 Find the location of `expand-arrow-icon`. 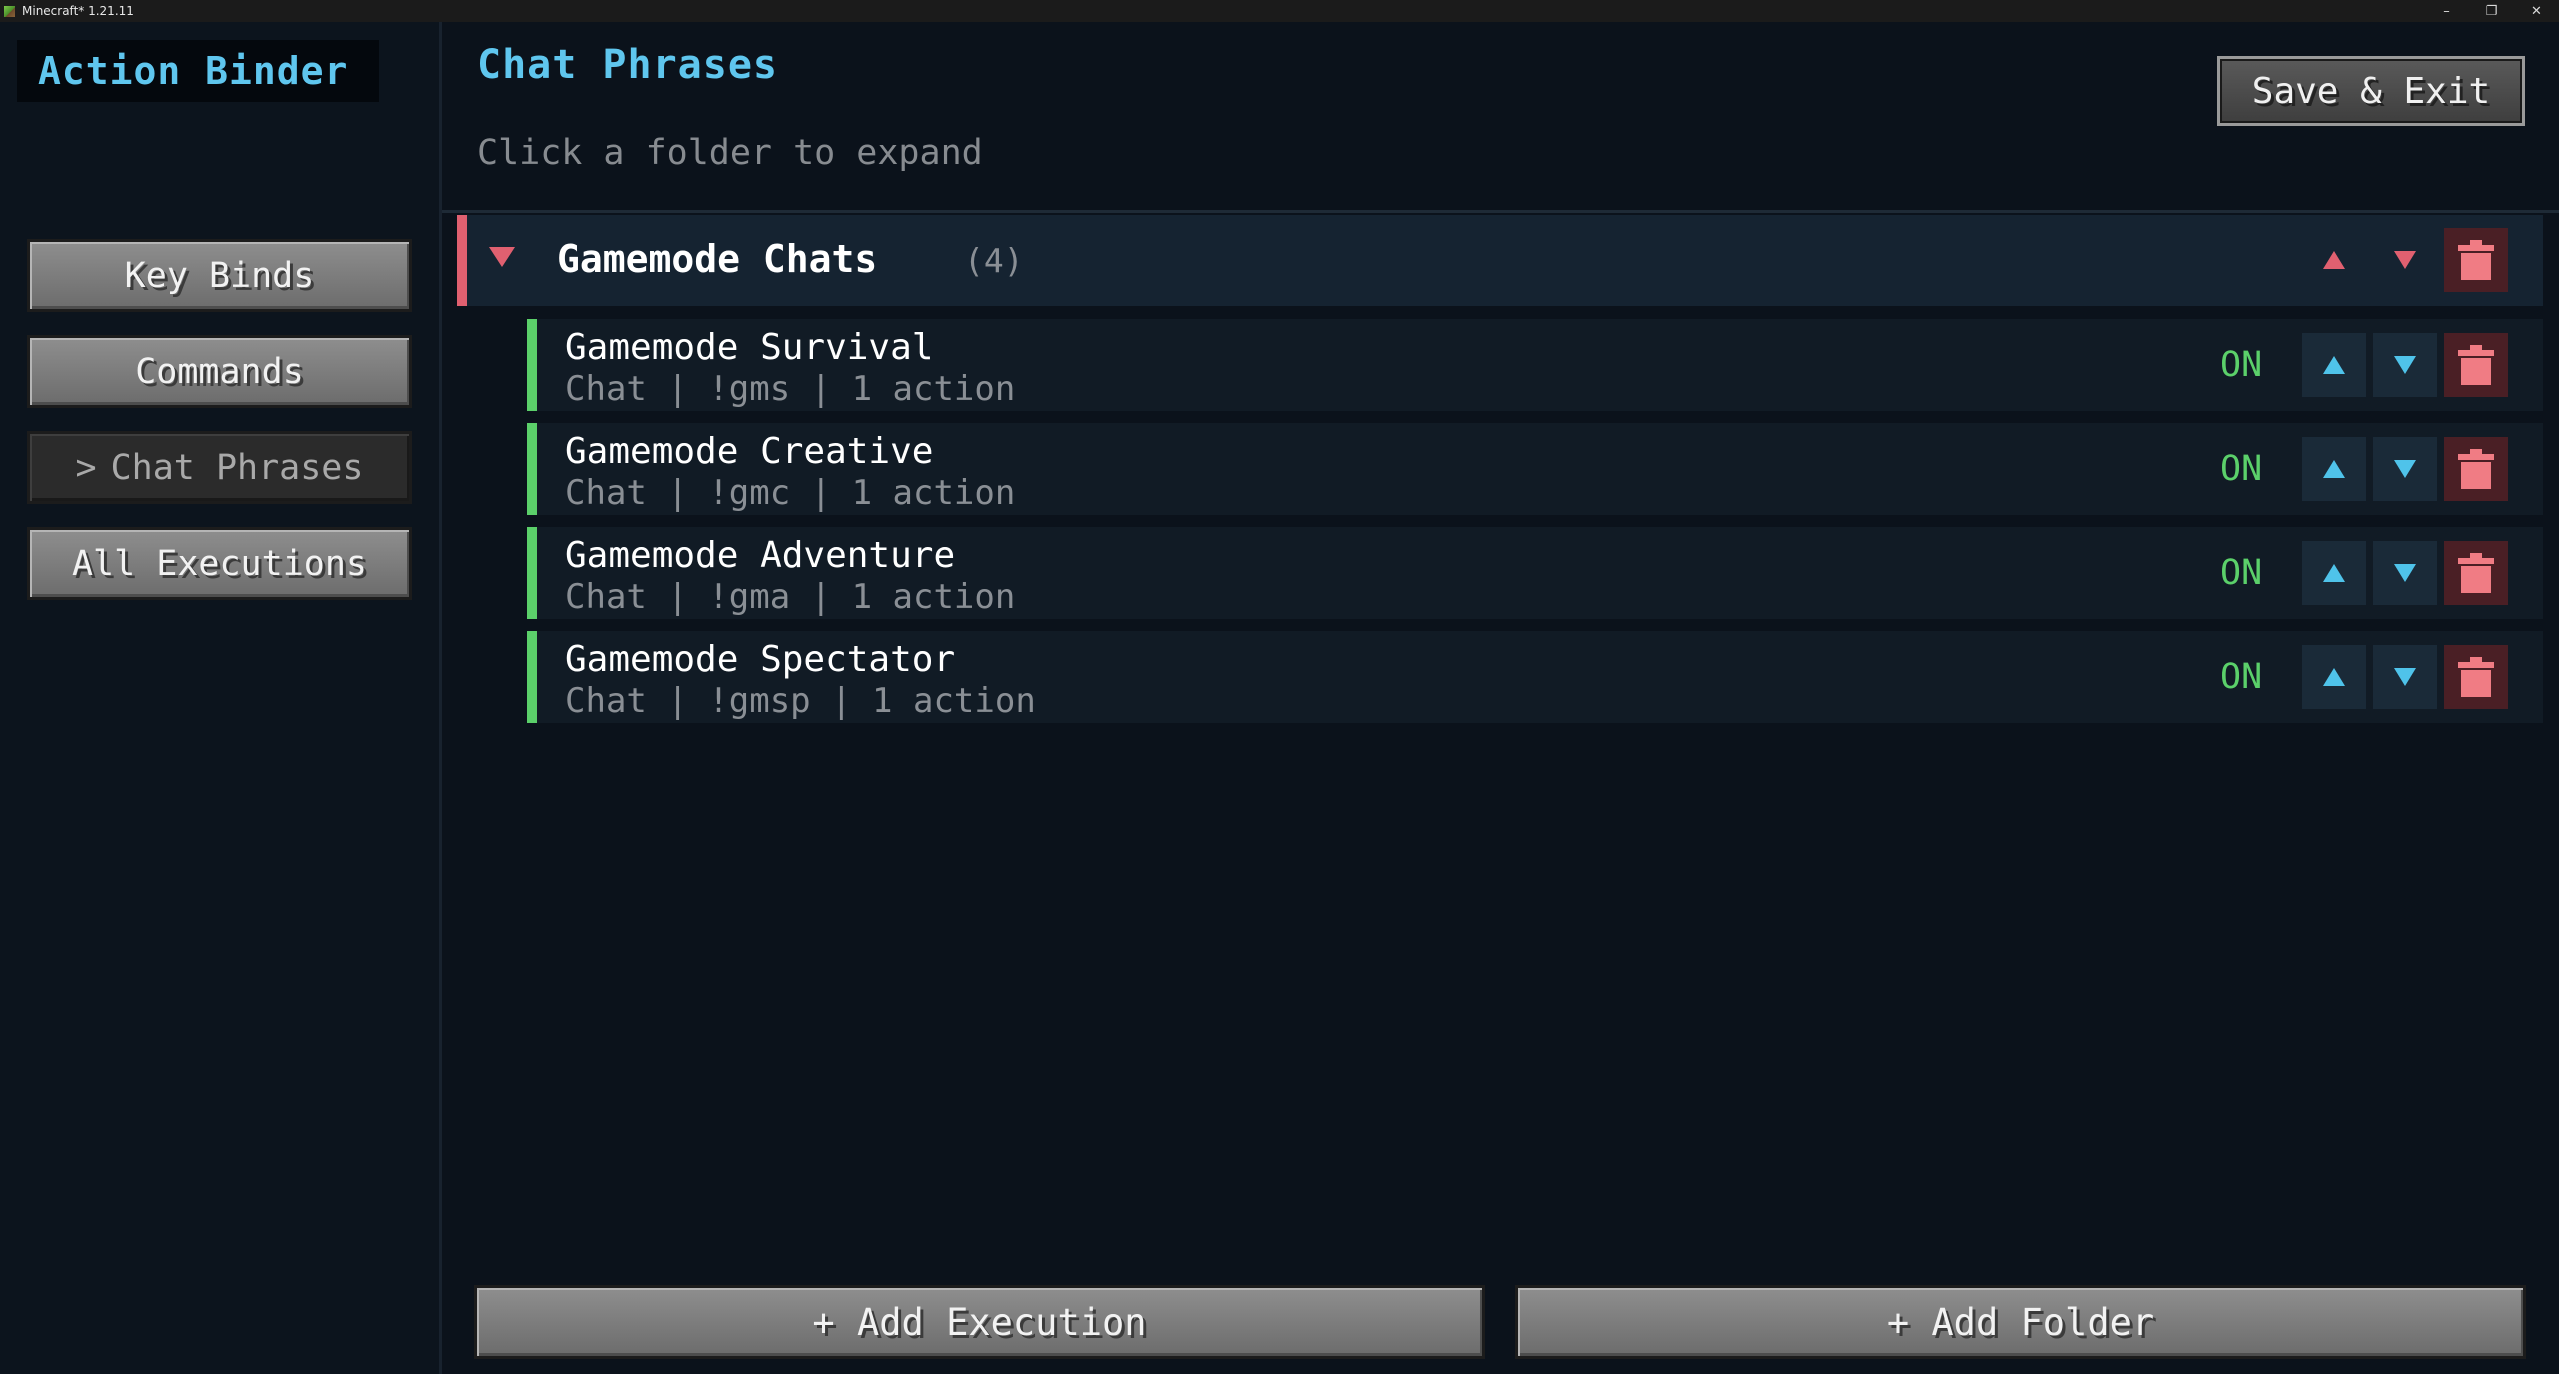

expand-arrow-icon is located at coordinates (502, 257).